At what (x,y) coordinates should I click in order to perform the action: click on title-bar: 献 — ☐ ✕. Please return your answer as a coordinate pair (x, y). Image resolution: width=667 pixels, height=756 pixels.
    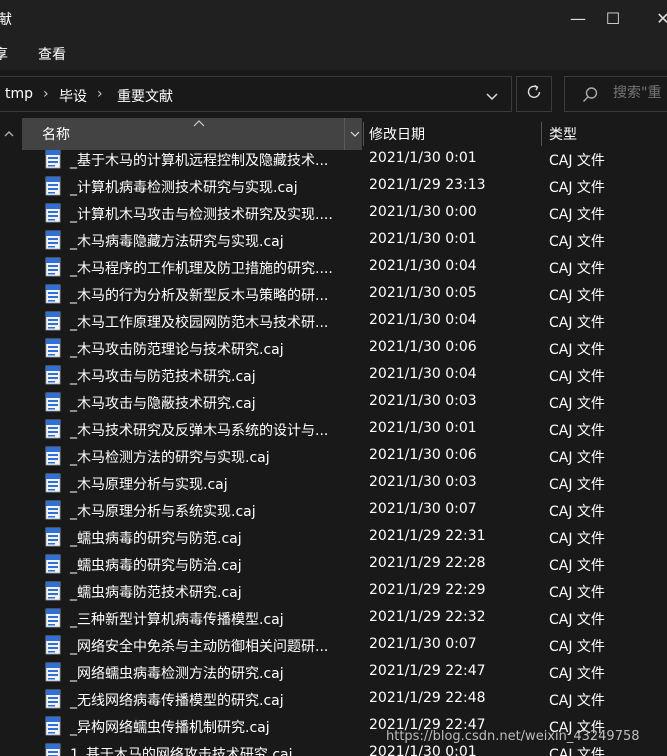
    Looking at the image, I should click on (333, 18).